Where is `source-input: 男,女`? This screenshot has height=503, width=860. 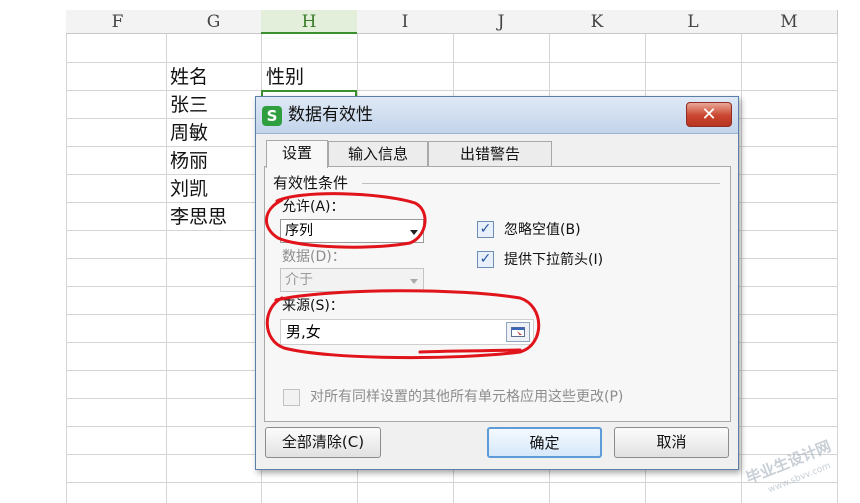 source-input: 男,女 is located at coordinates (407, 332).